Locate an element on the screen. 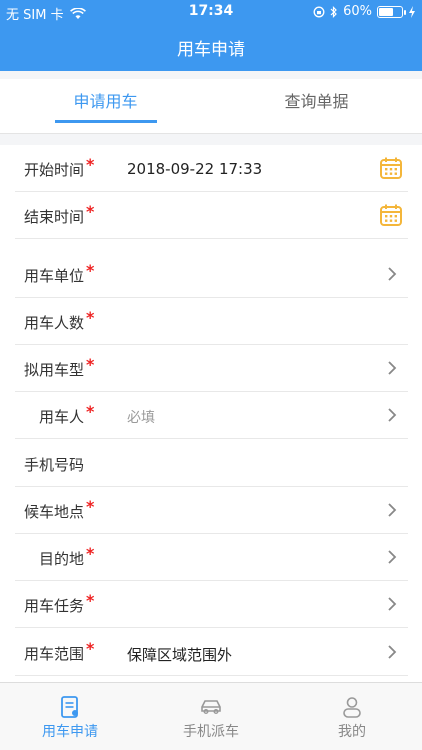 This screenshot has height=750, width=422. orientation-lock-icon is located at coordinates (319, 11).